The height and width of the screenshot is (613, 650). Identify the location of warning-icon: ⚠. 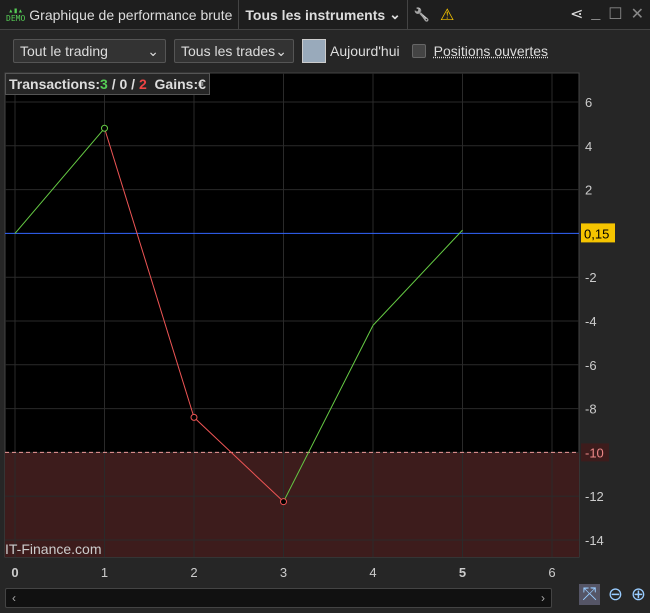
(447, 15).